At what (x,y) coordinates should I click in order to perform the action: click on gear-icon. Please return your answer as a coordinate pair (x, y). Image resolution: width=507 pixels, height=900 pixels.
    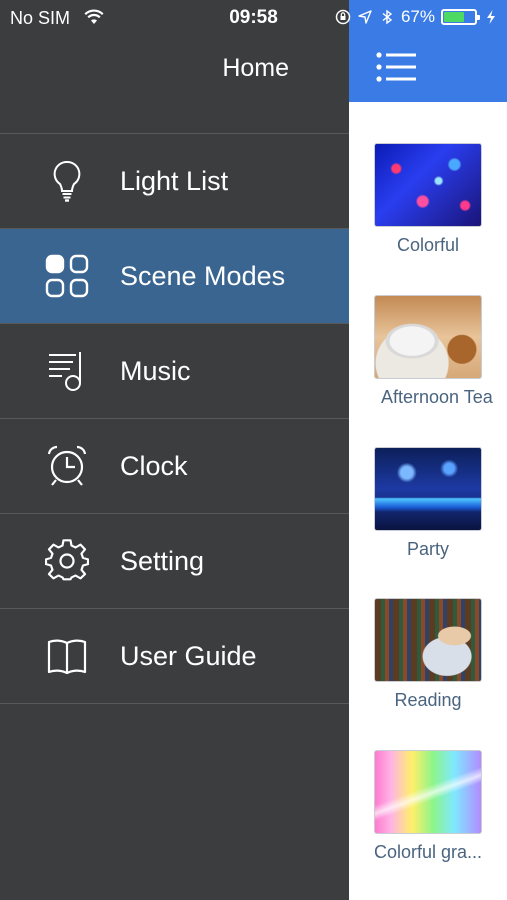
    Looking at the image, I should click on (67, 561).